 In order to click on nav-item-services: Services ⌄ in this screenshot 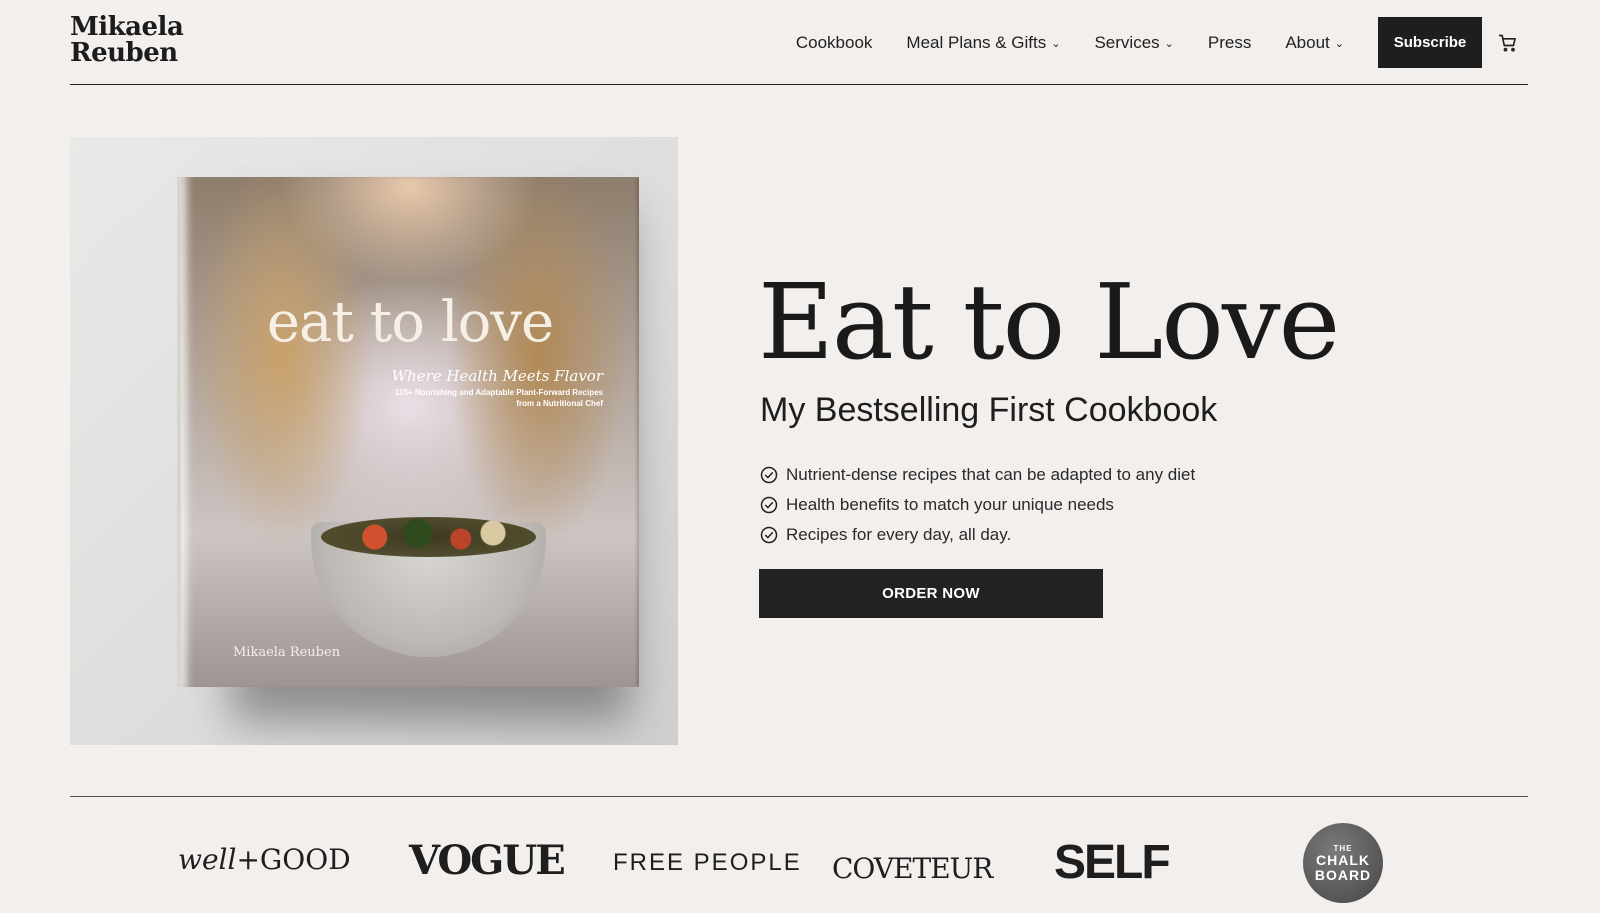, I will do `click(1133, 43)`.